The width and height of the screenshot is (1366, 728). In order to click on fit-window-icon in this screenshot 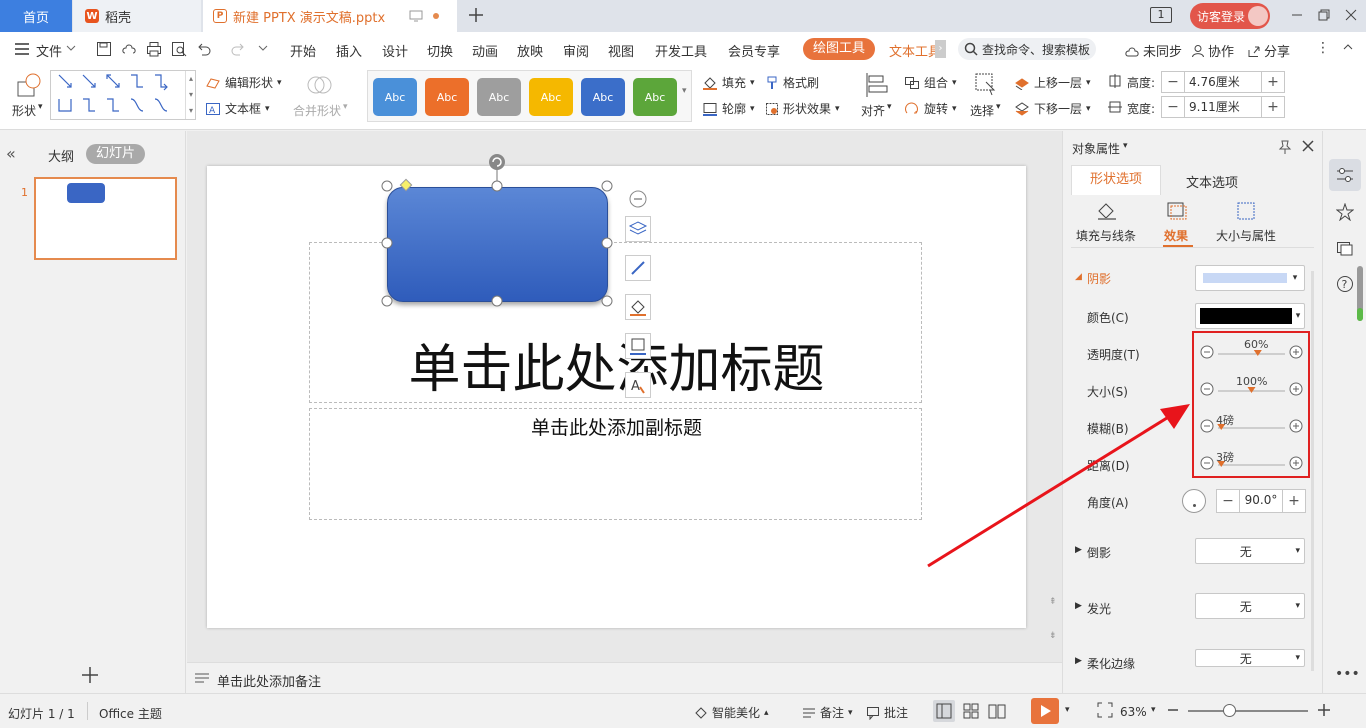, I will do `click(1105, 710)`.